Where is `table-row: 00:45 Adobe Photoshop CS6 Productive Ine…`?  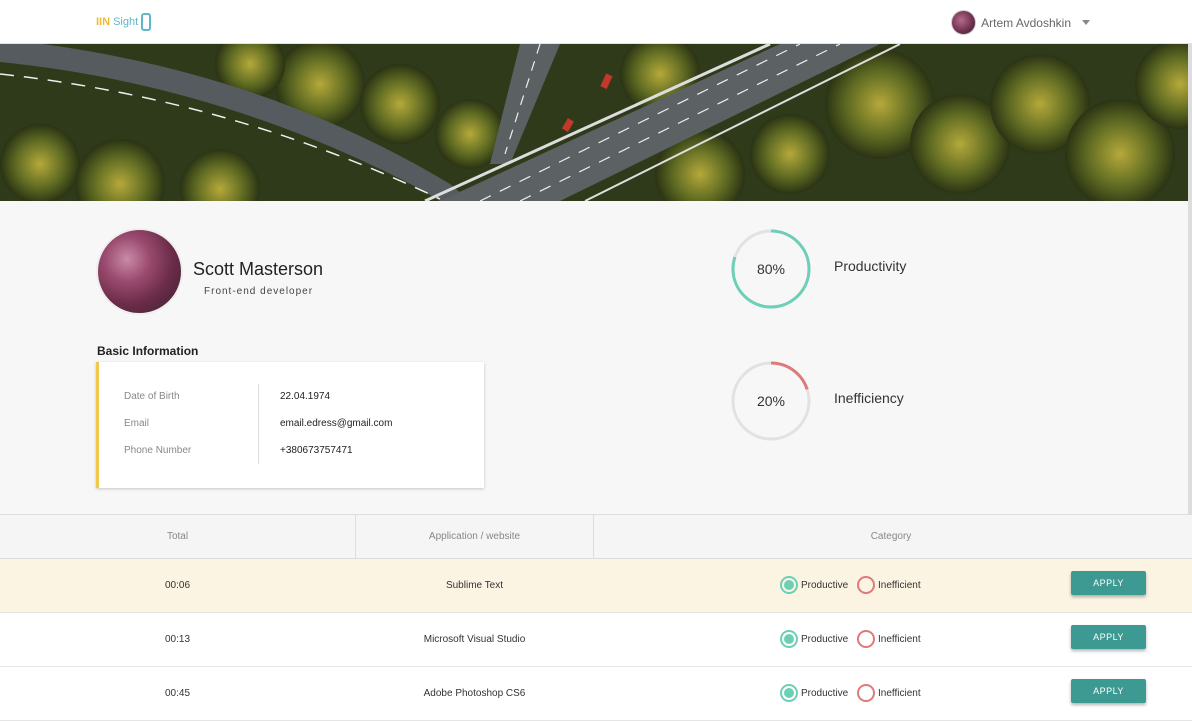
table-row: 00:45 Adobe Photoshop CS6 Productive Ine… is located at coordinates (596, 694).